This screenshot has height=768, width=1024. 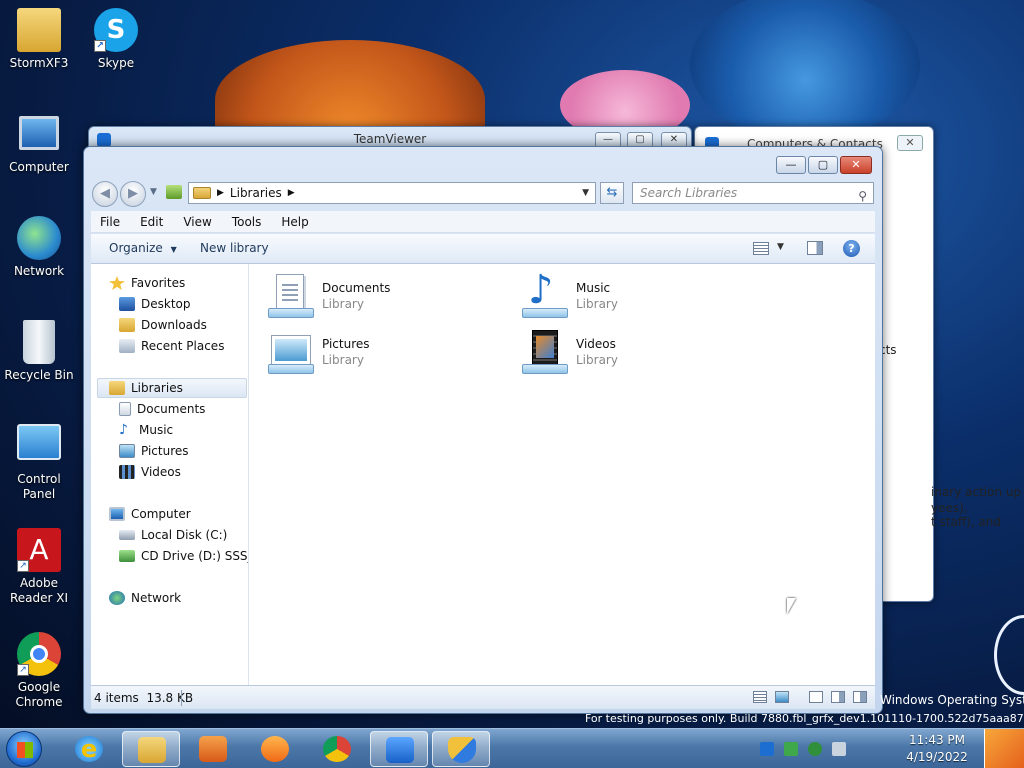 What do you see at coordinates (234, 248) in the screenshot?
I see `new-library-button: New library` at bounding box center [234, 248].